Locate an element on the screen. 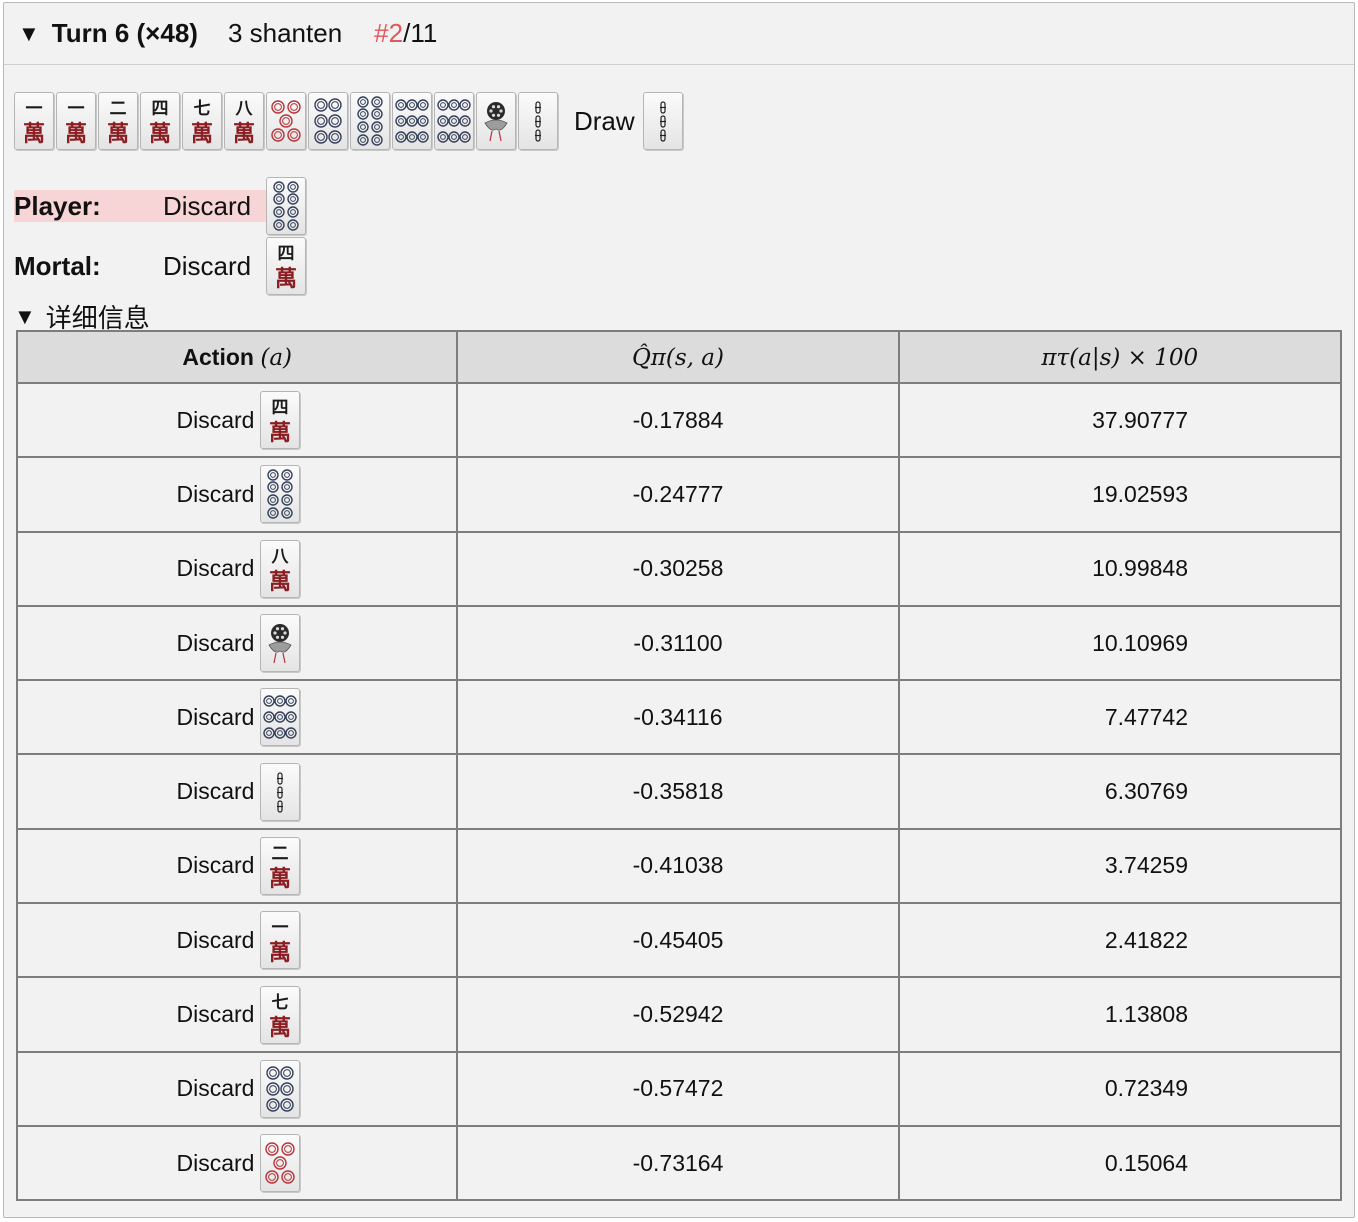  mortal-tile-icon: 四萬 is located at coordinates (286, 266).